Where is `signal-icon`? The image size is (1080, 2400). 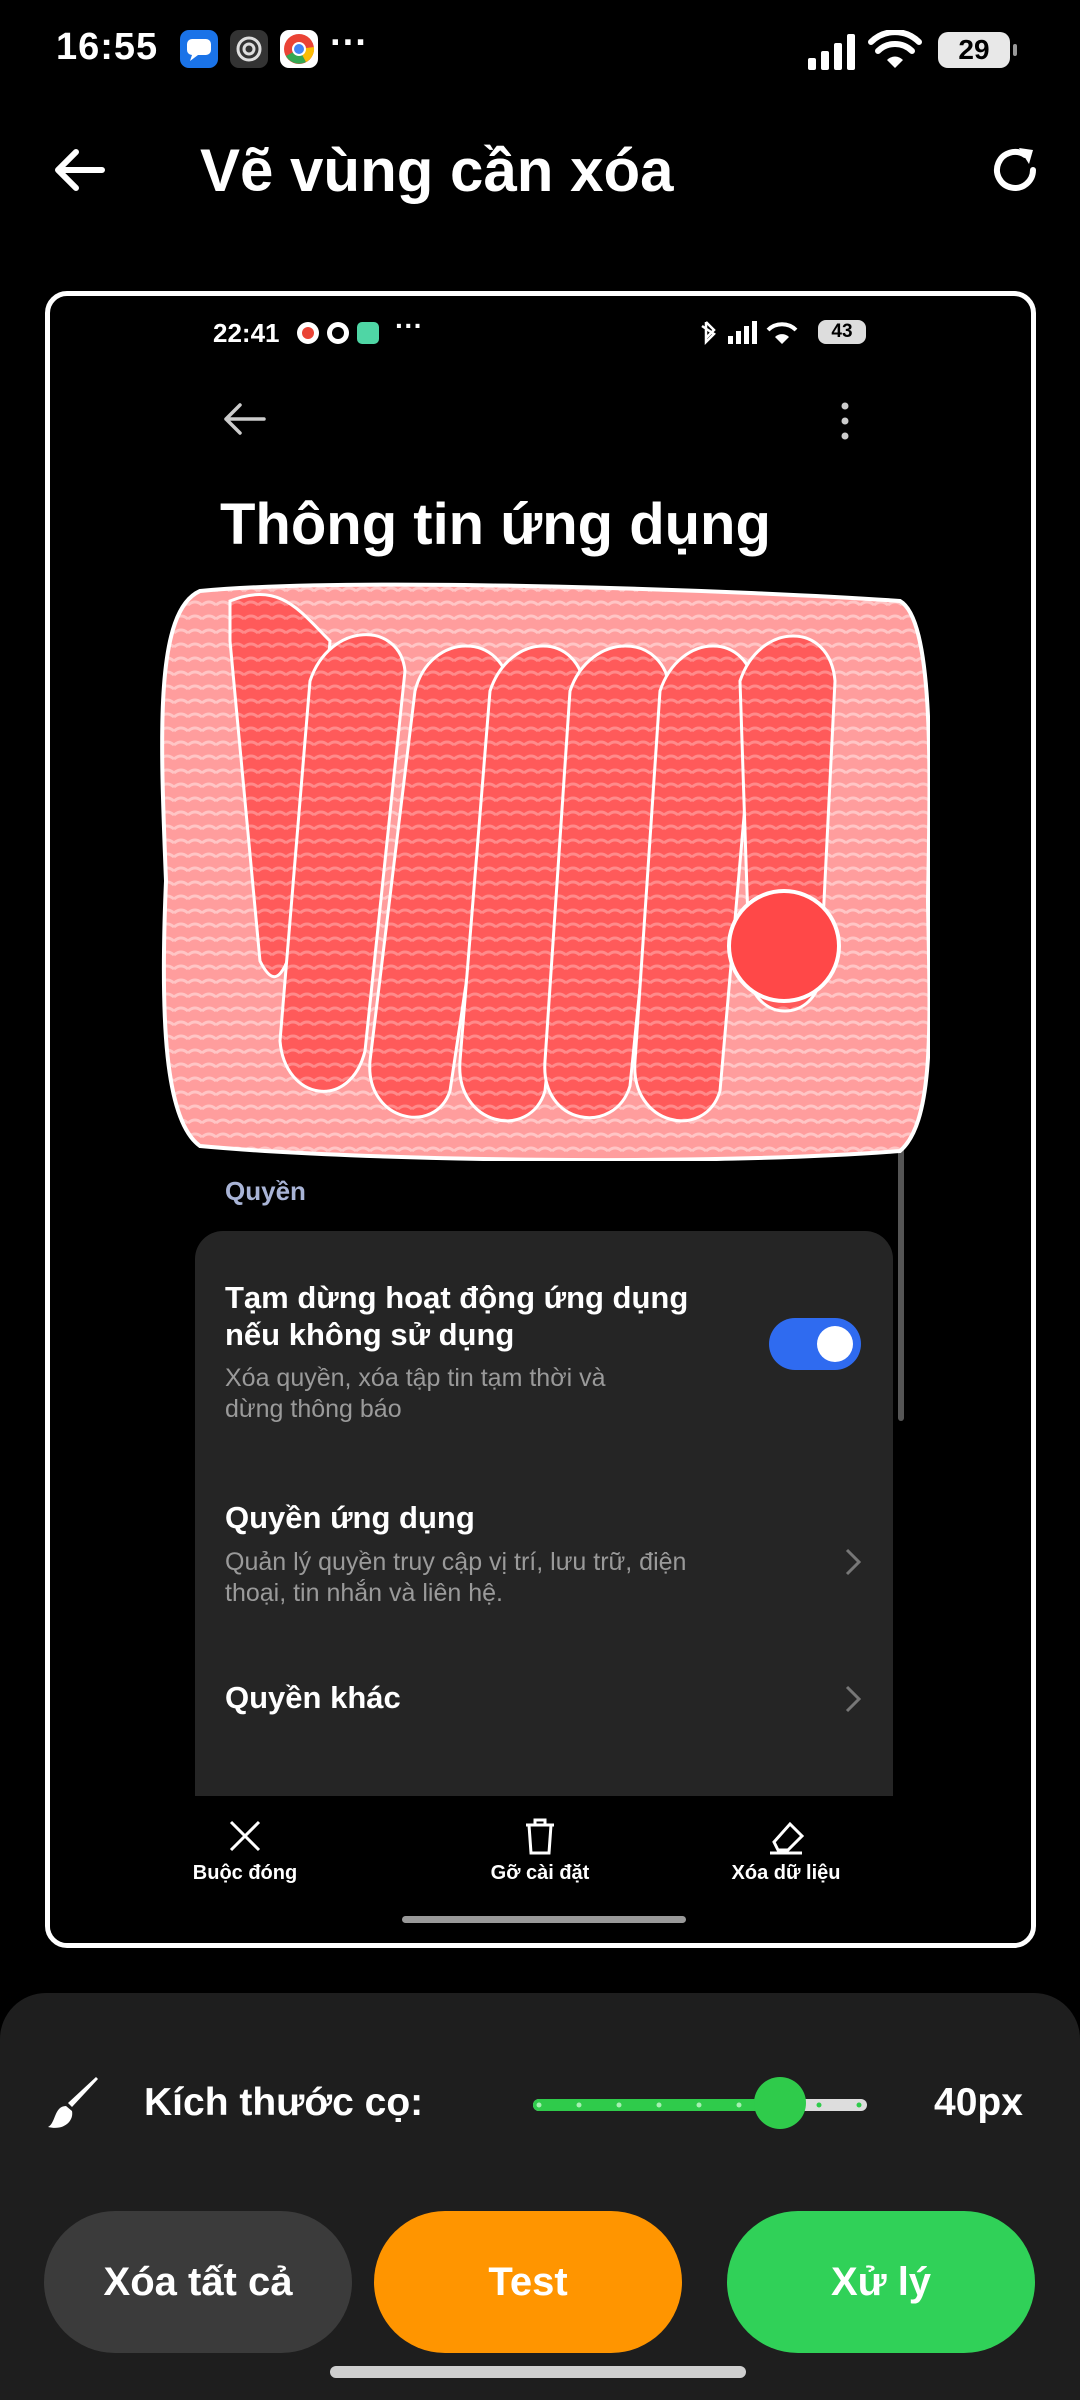 signal-icon is located at coordinates (831, 52).